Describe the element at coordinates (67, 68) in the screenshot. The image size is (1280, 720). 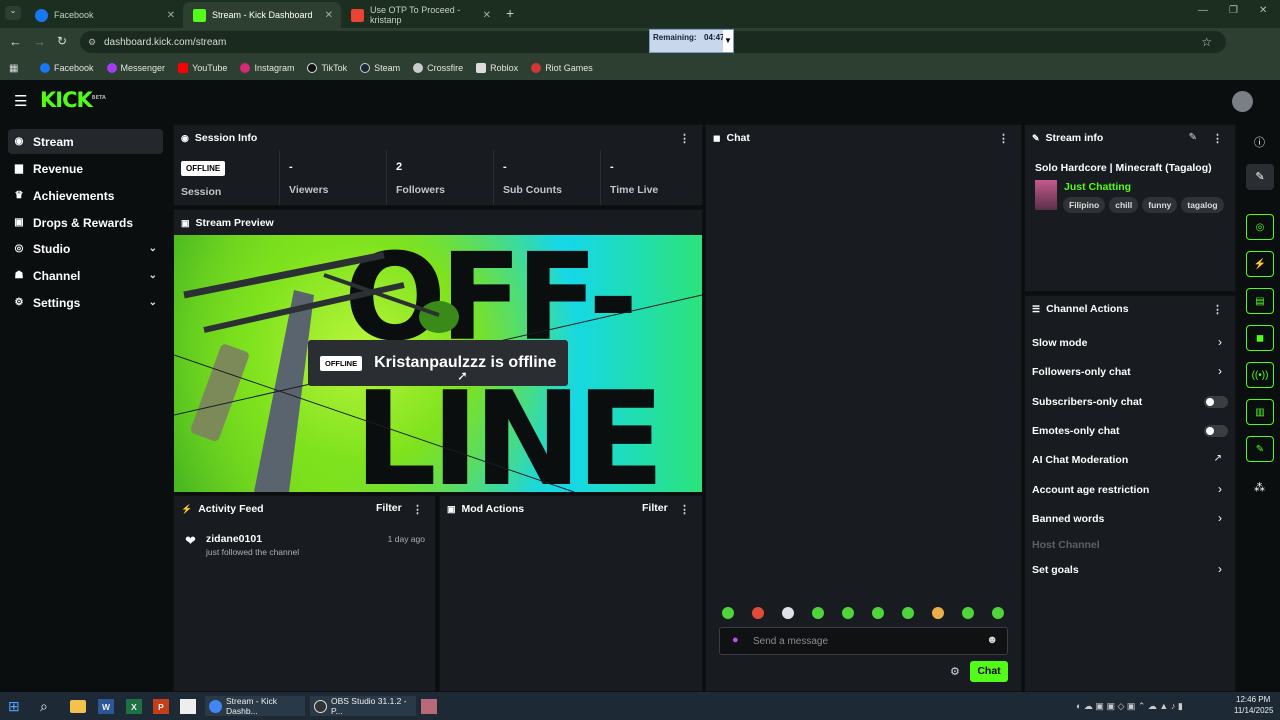
I see `bookmark-facebook: Facebook` at that location.